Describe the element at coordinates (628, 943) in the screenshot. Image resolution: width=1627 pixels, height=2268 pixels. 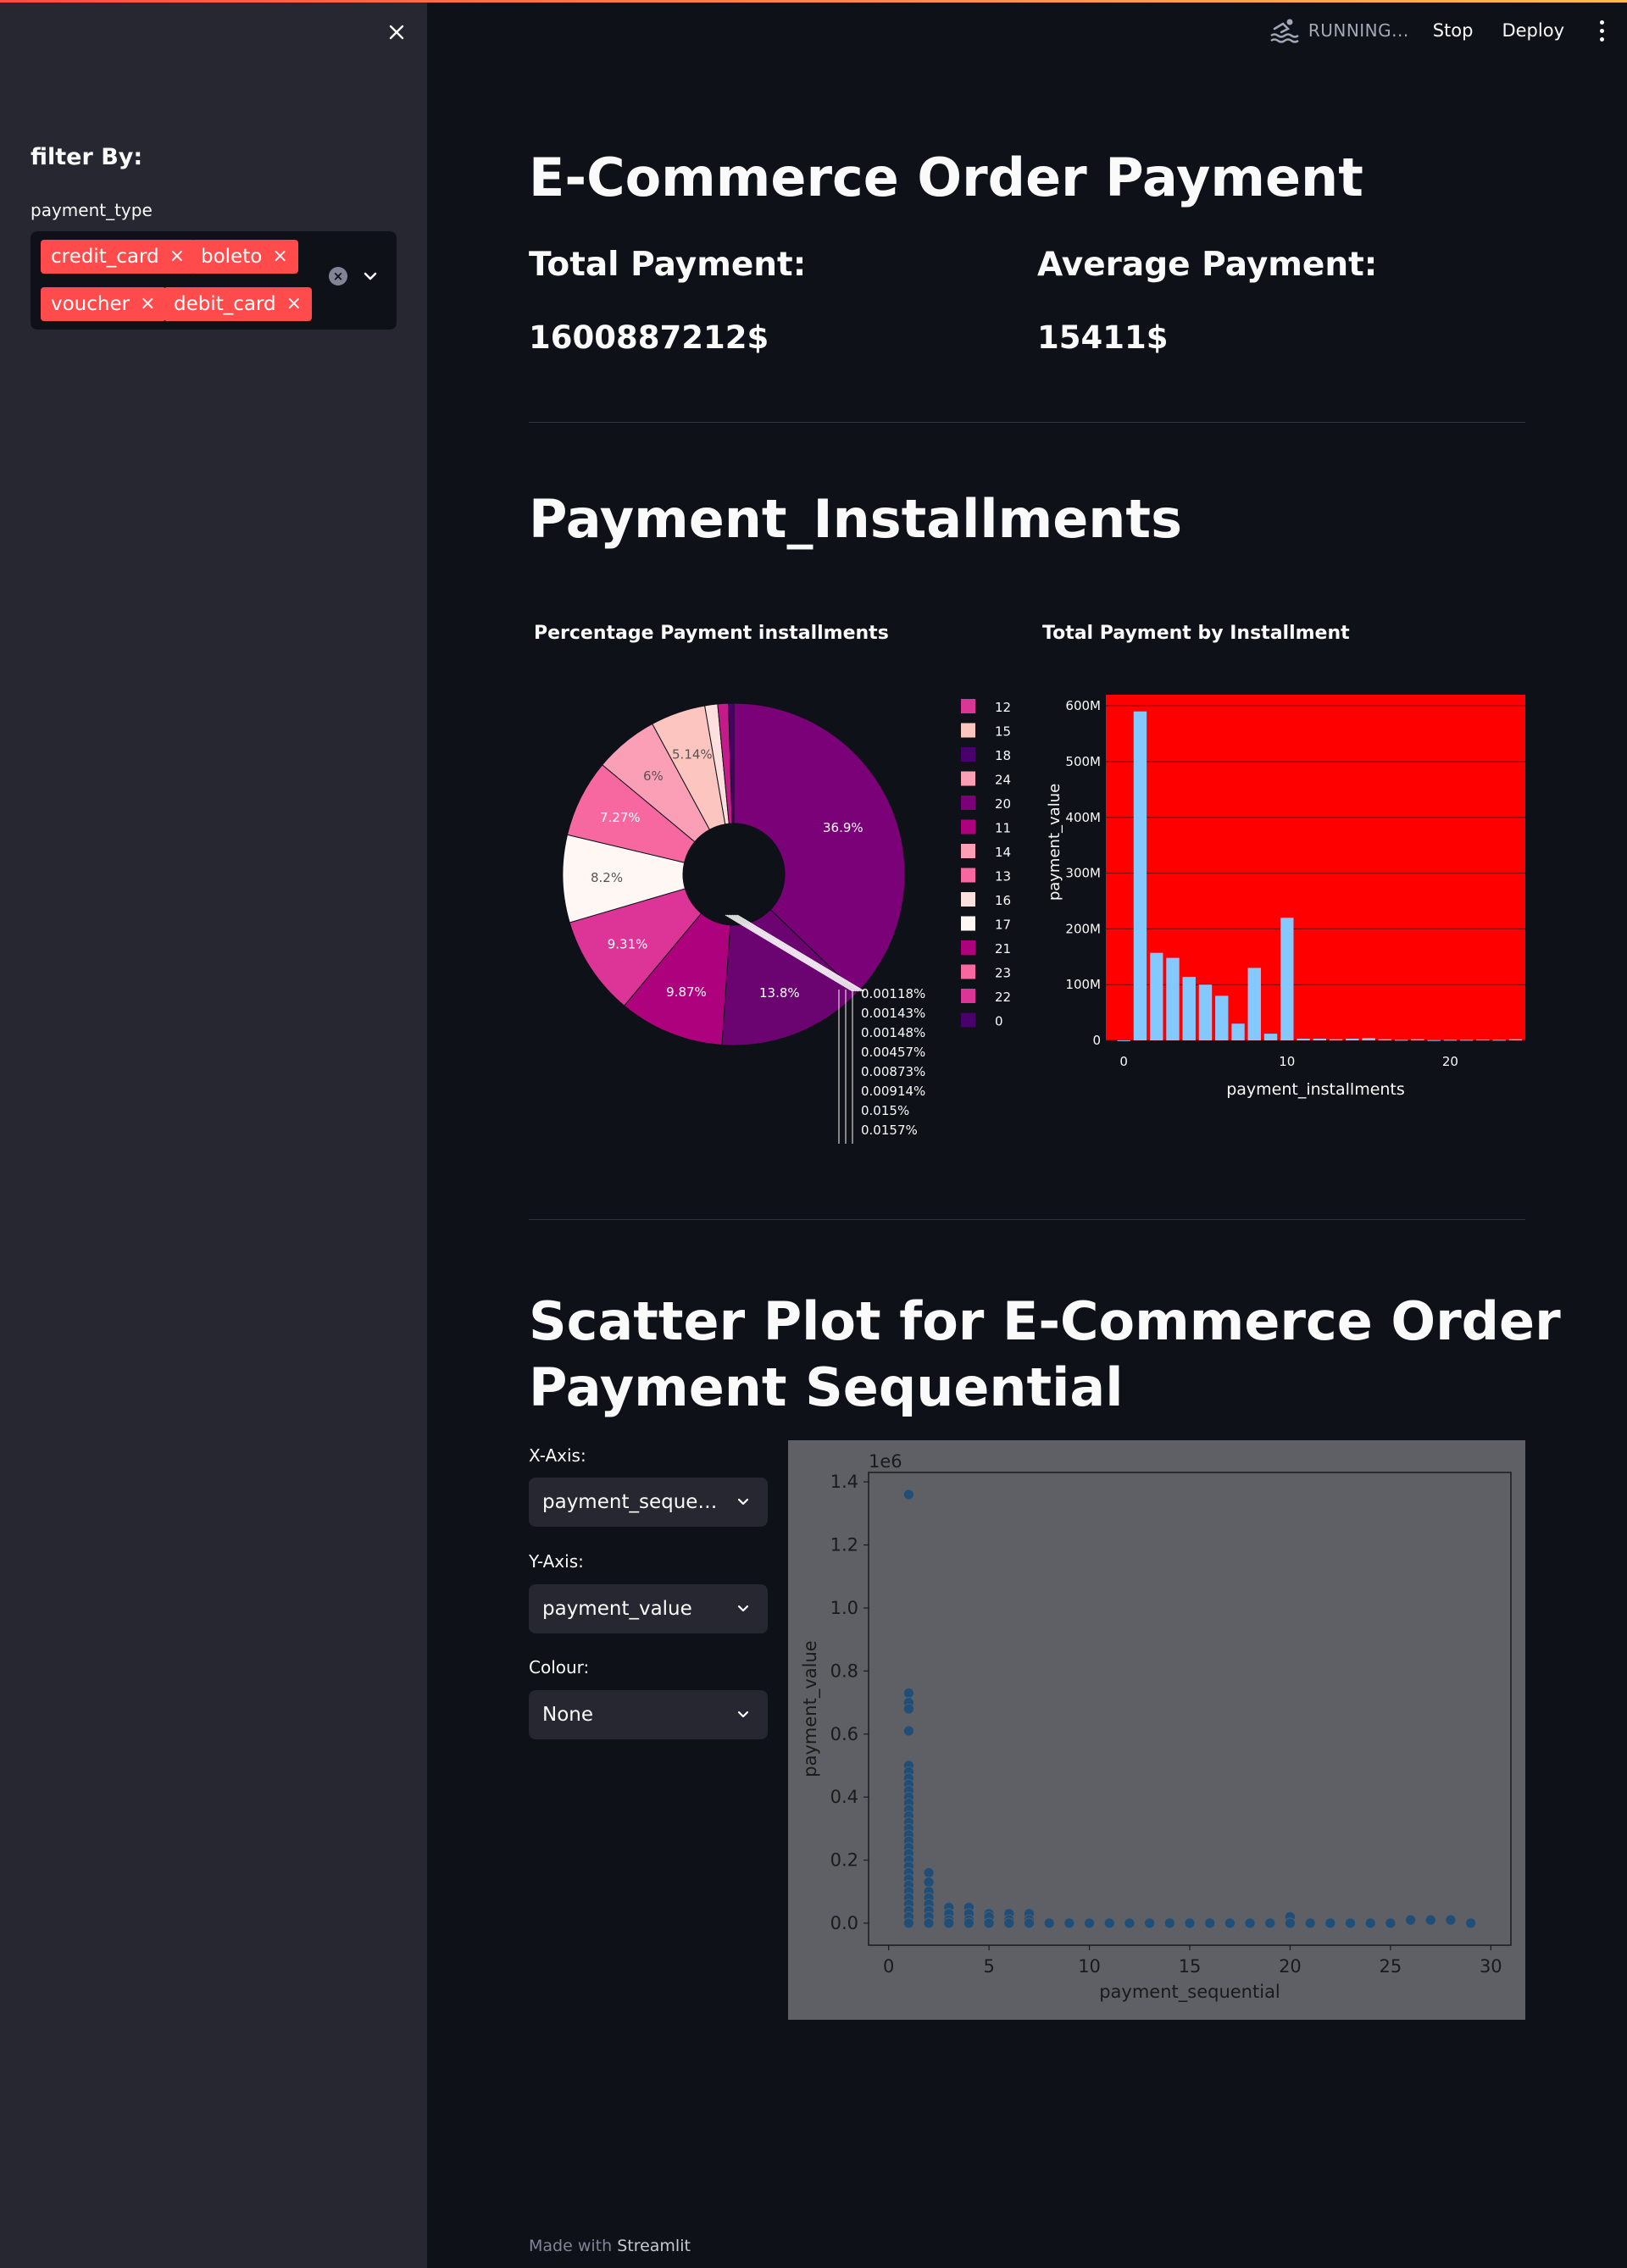
I see `pie-slice-label: 9.31%` at that location.